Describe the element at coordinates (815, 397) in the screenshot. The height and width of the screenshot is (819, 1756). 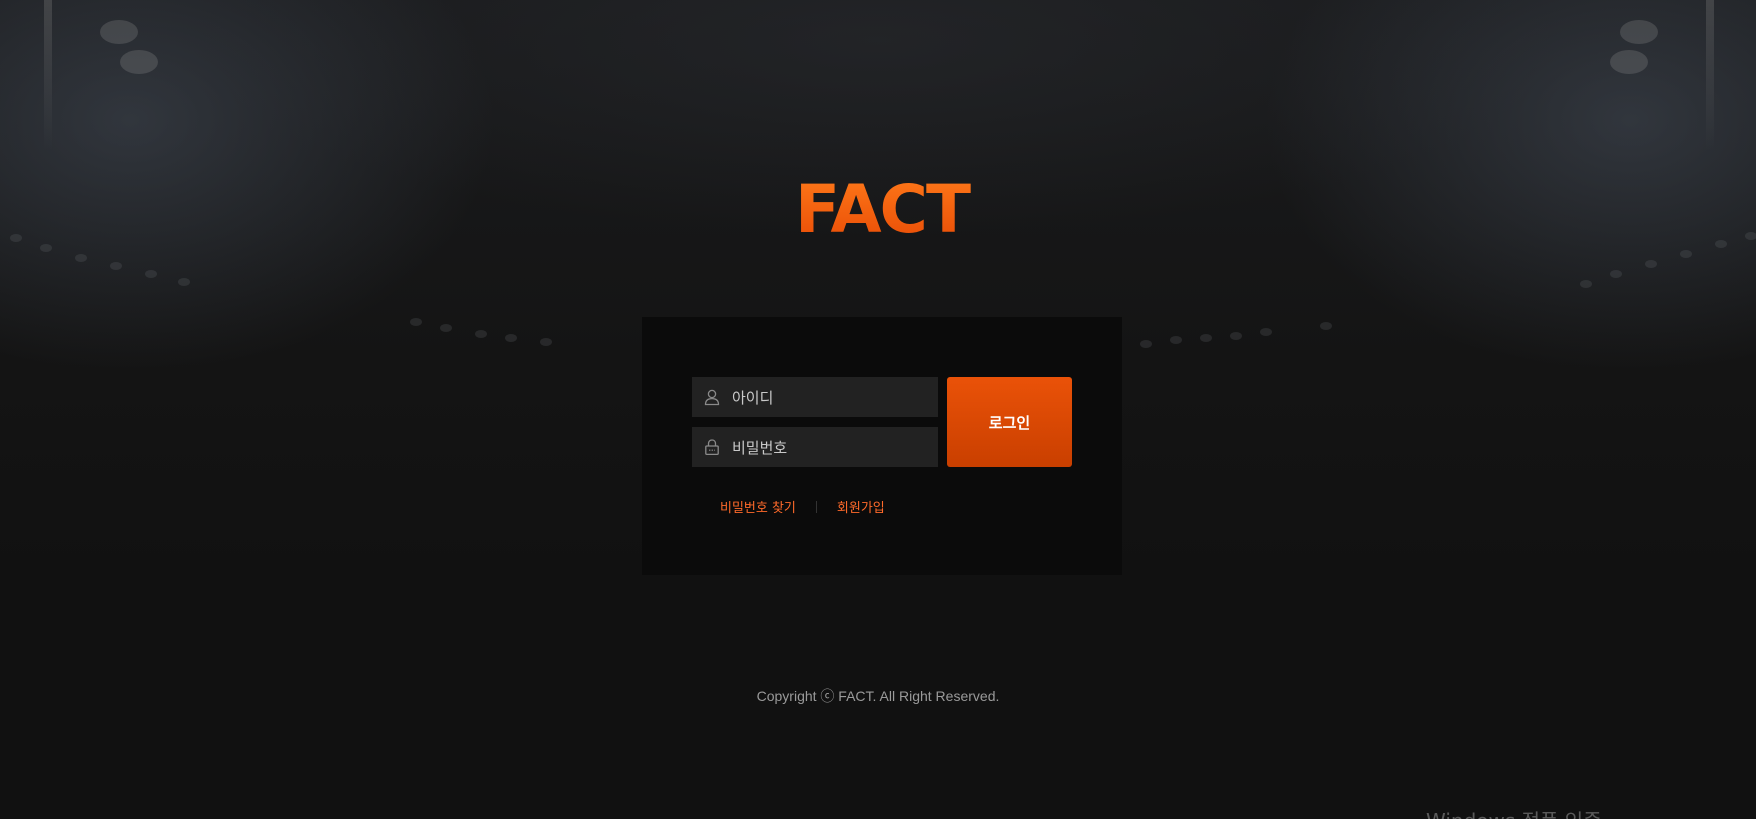
I see `id-input: 아이디` at that location.